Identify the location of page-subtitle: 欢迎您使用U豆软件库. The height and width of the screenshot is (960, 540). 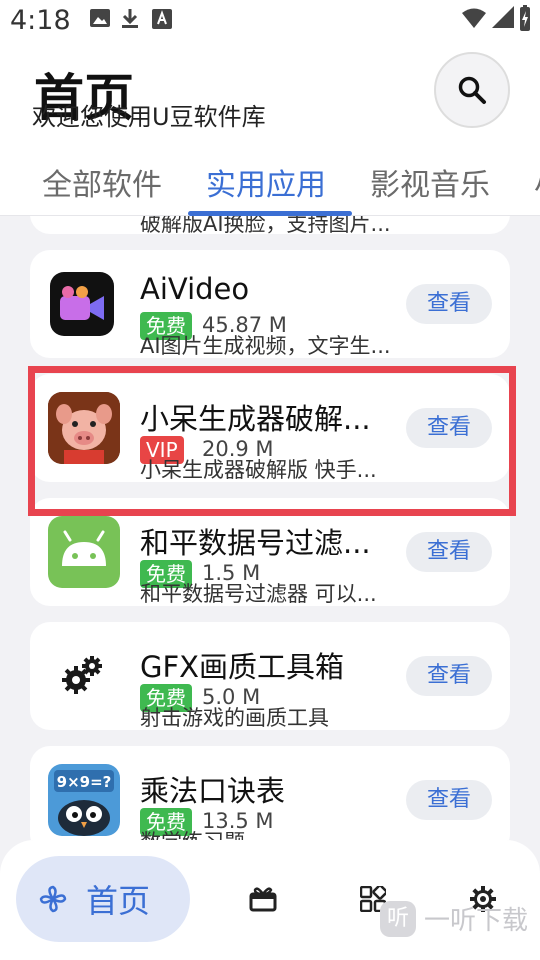
(149, 117).